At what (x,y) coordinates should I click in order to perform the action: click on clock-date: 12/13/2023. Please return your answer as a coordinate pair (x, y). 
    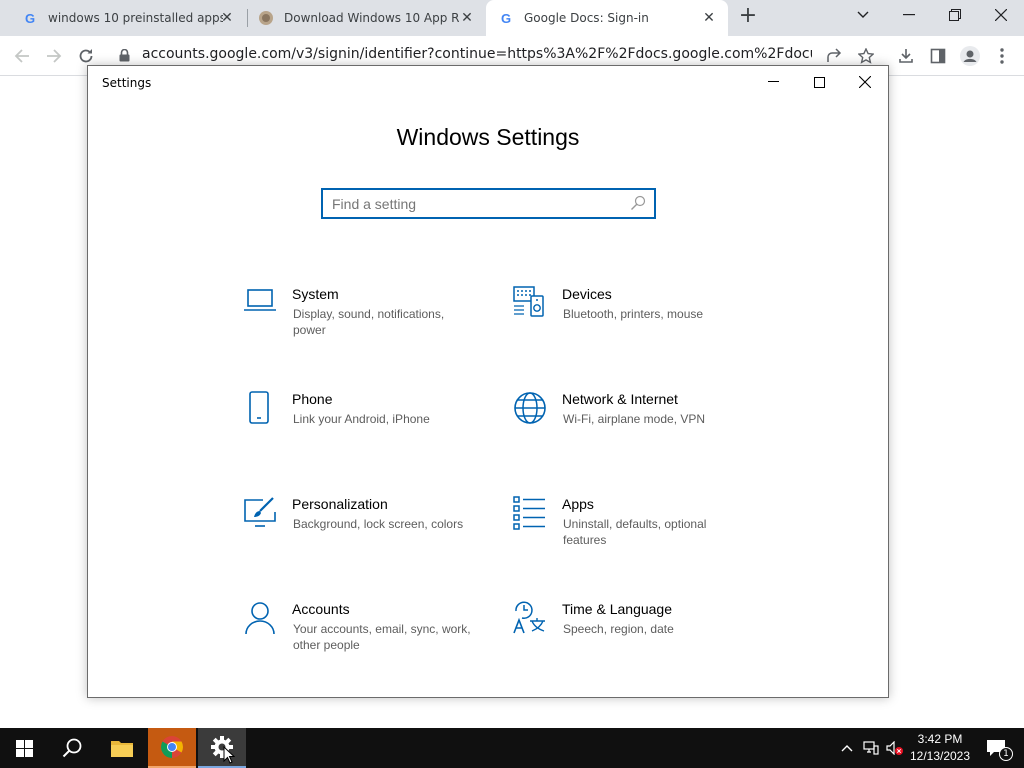
    Looking at the image, I should click on (940, 756).